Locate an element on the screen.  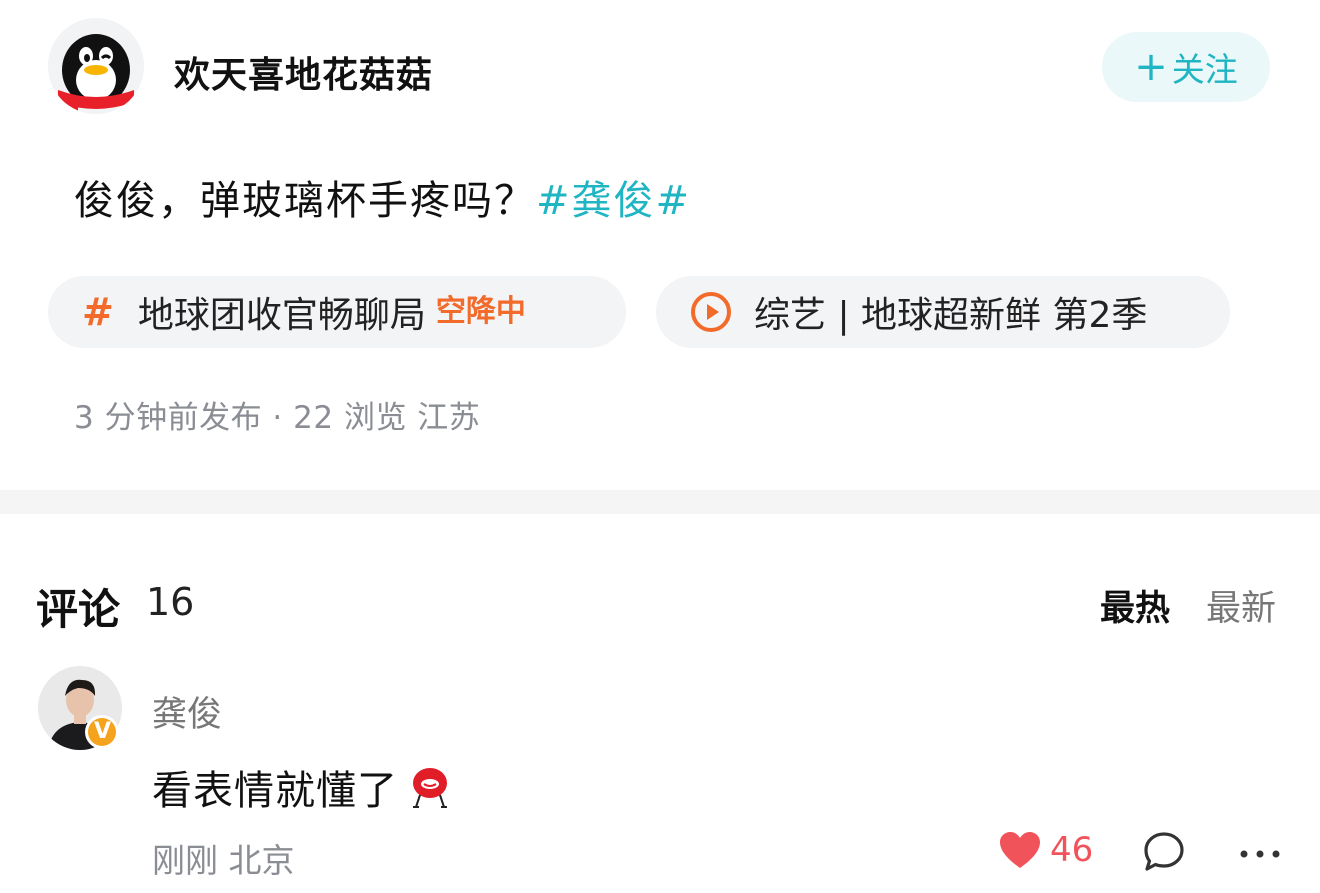
post-meta: 3 分钟前发布 · 22 浏览 江苏 is located at coordinates (277, 418).